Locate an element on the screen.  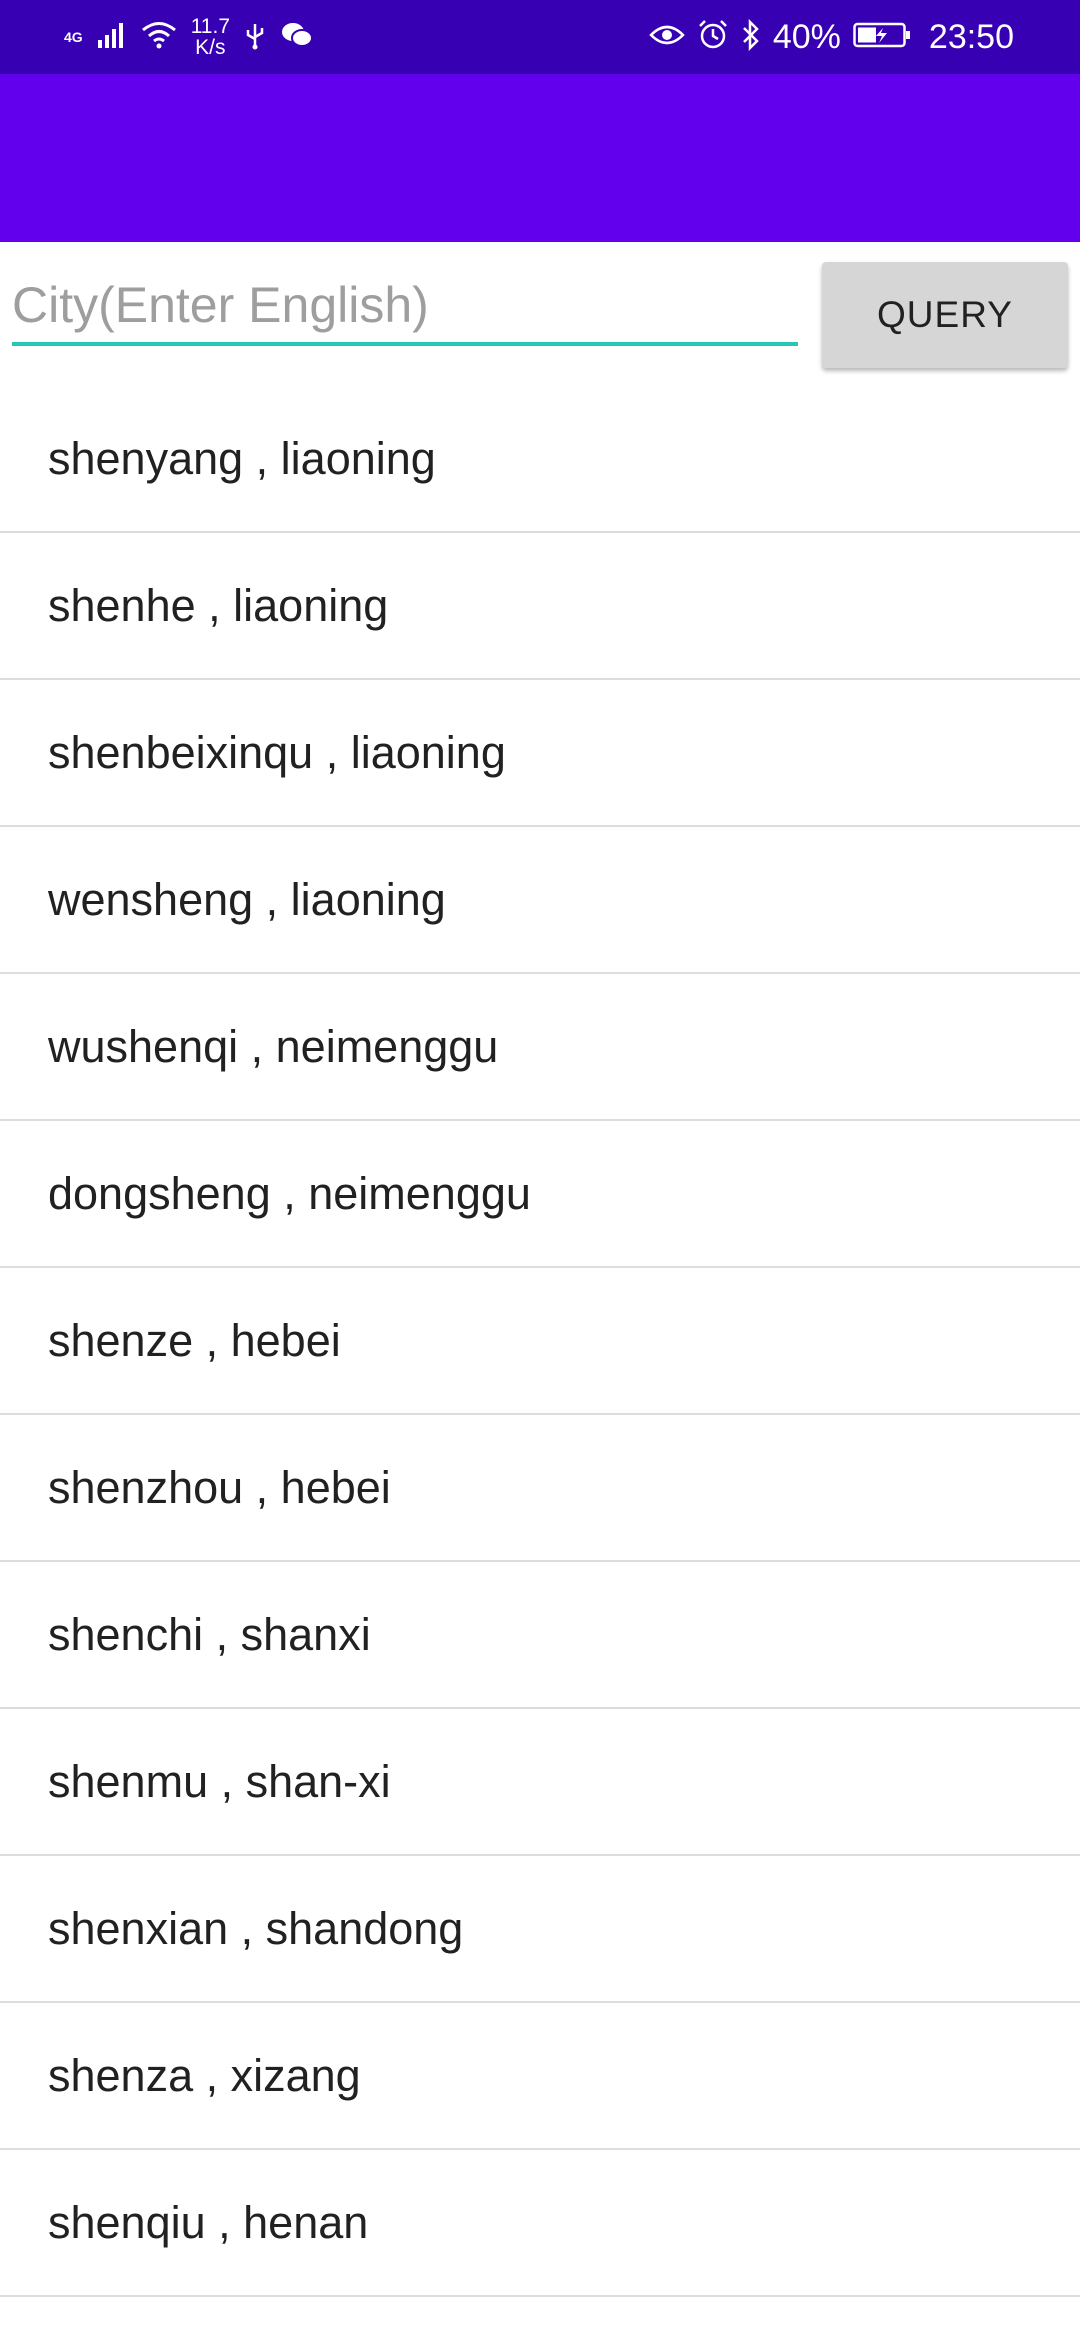
status-left: 4G 11.7 K/s is located at coordinates (189, 37).